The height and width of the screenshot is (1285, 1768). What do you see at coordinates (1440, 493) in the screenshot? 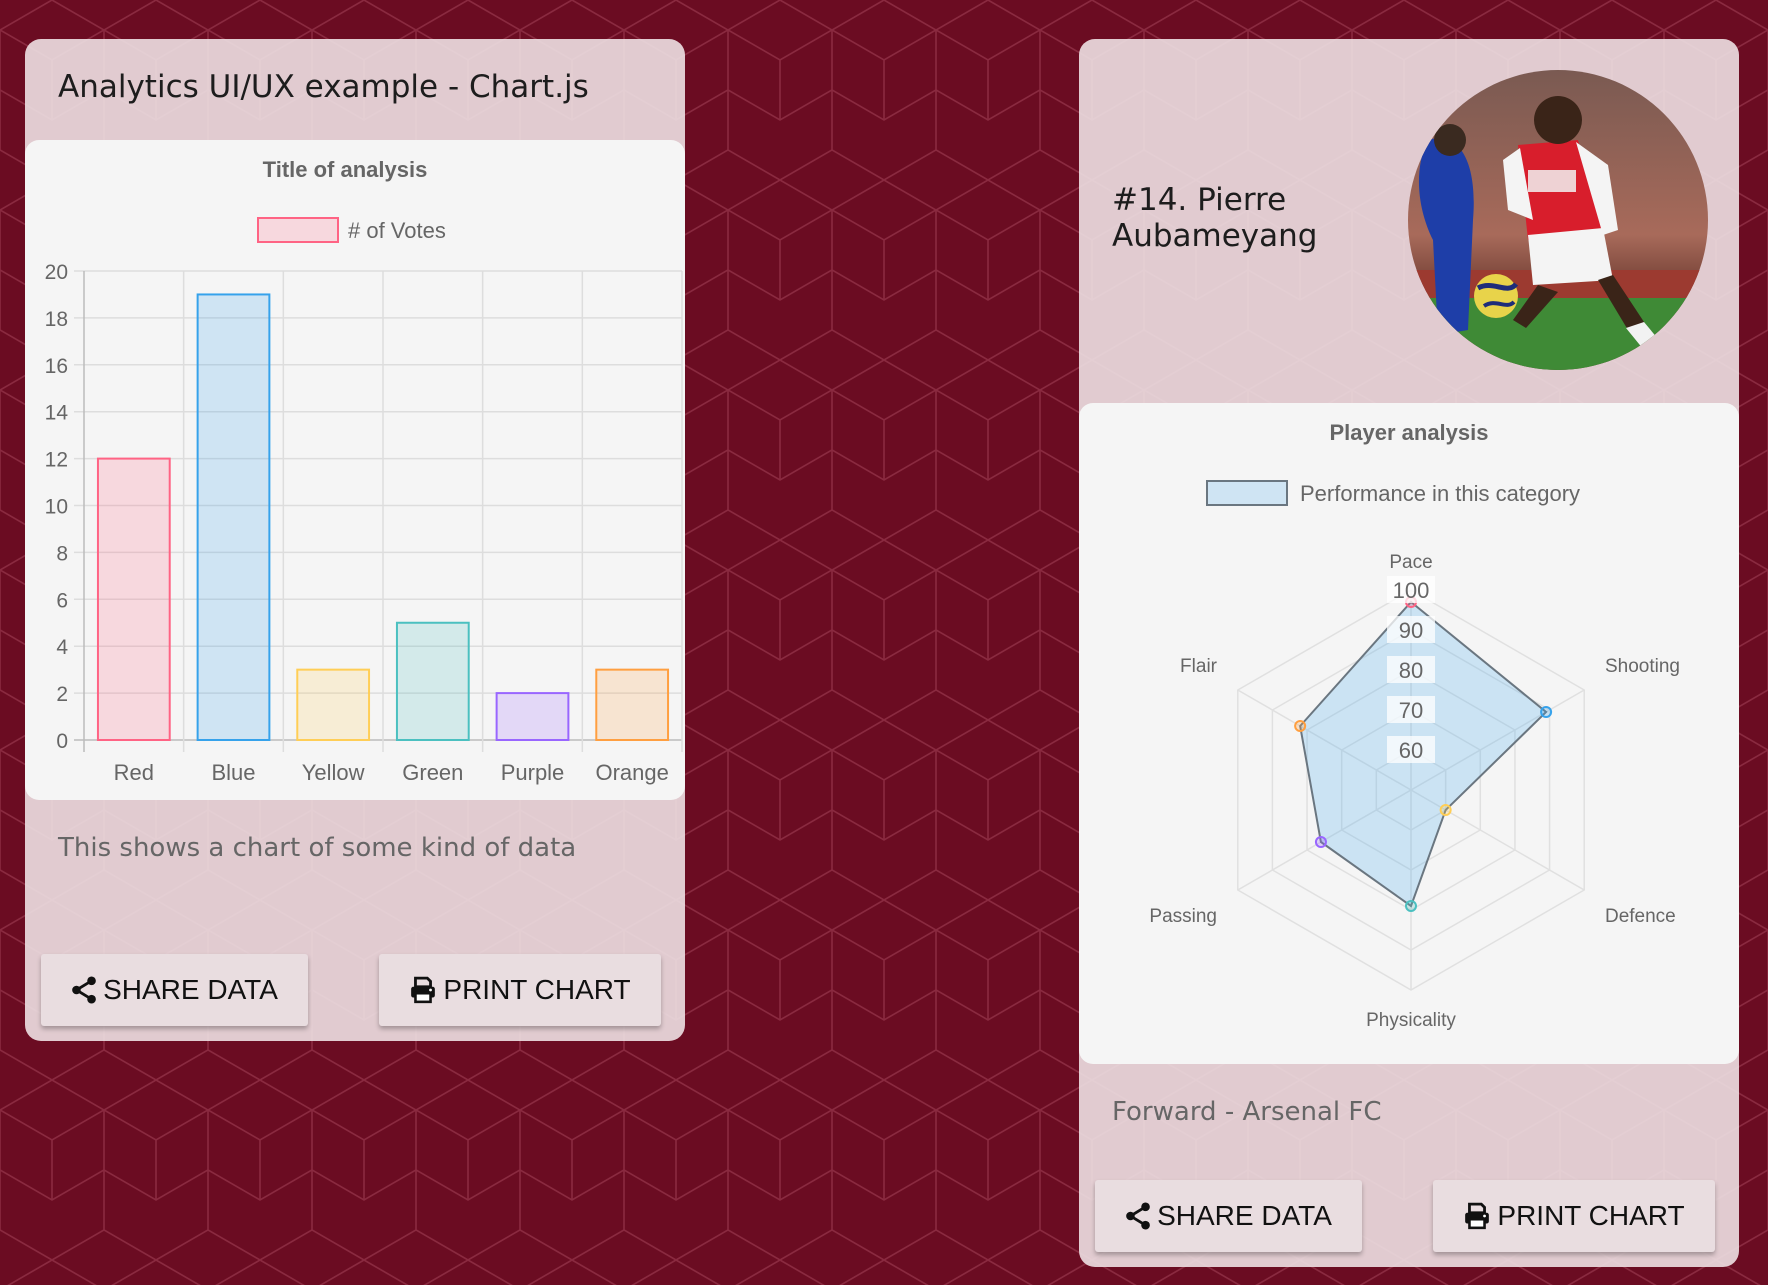
I see `legend-label: Performance in this category` at bounding box center [1440, 493].